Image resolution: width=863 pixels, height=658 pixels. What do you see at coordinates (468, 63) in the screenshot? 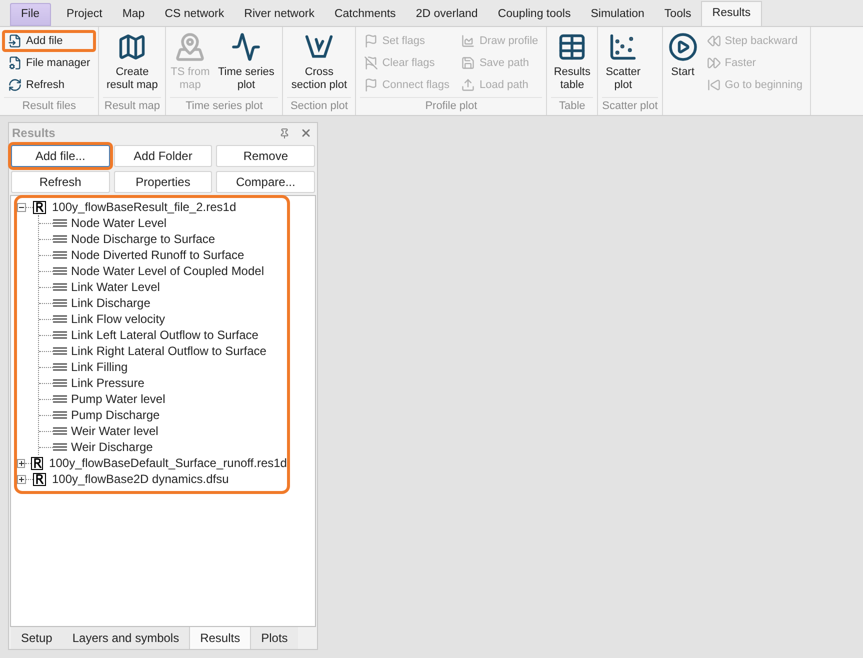
I see `save-icon` at bounding box center [468, 63].